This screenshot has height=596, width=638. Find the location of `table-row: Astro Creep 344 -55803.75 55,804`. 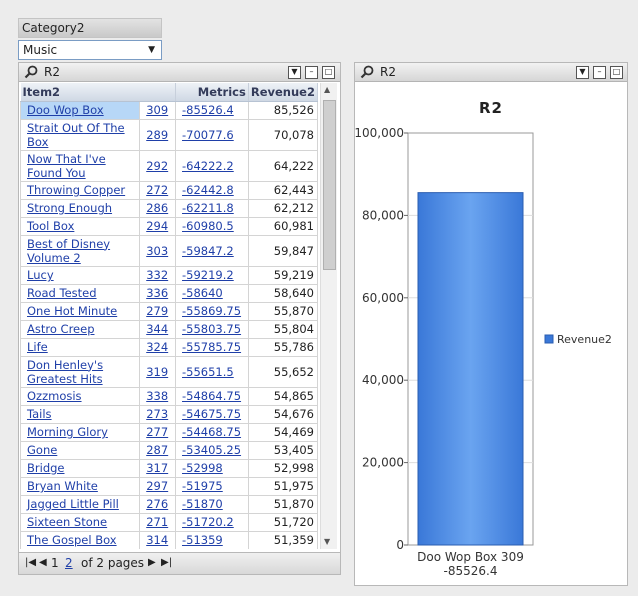

table-row: Astro Creep 344 -55803.75 55,804 is located at coordinates (169, 329).